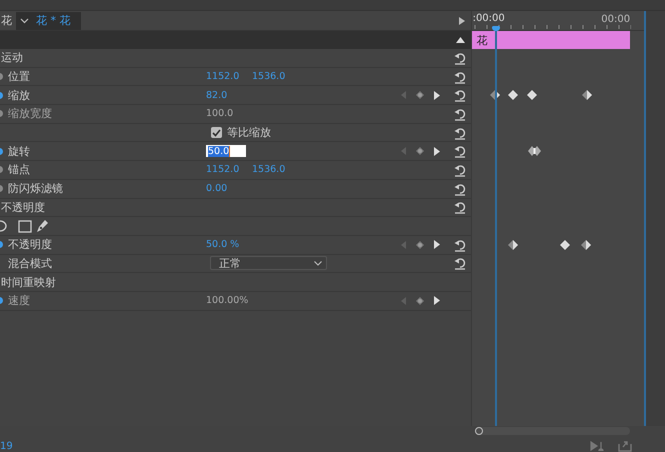  I want to click on property-value: 100.00%, so click(227, 300).